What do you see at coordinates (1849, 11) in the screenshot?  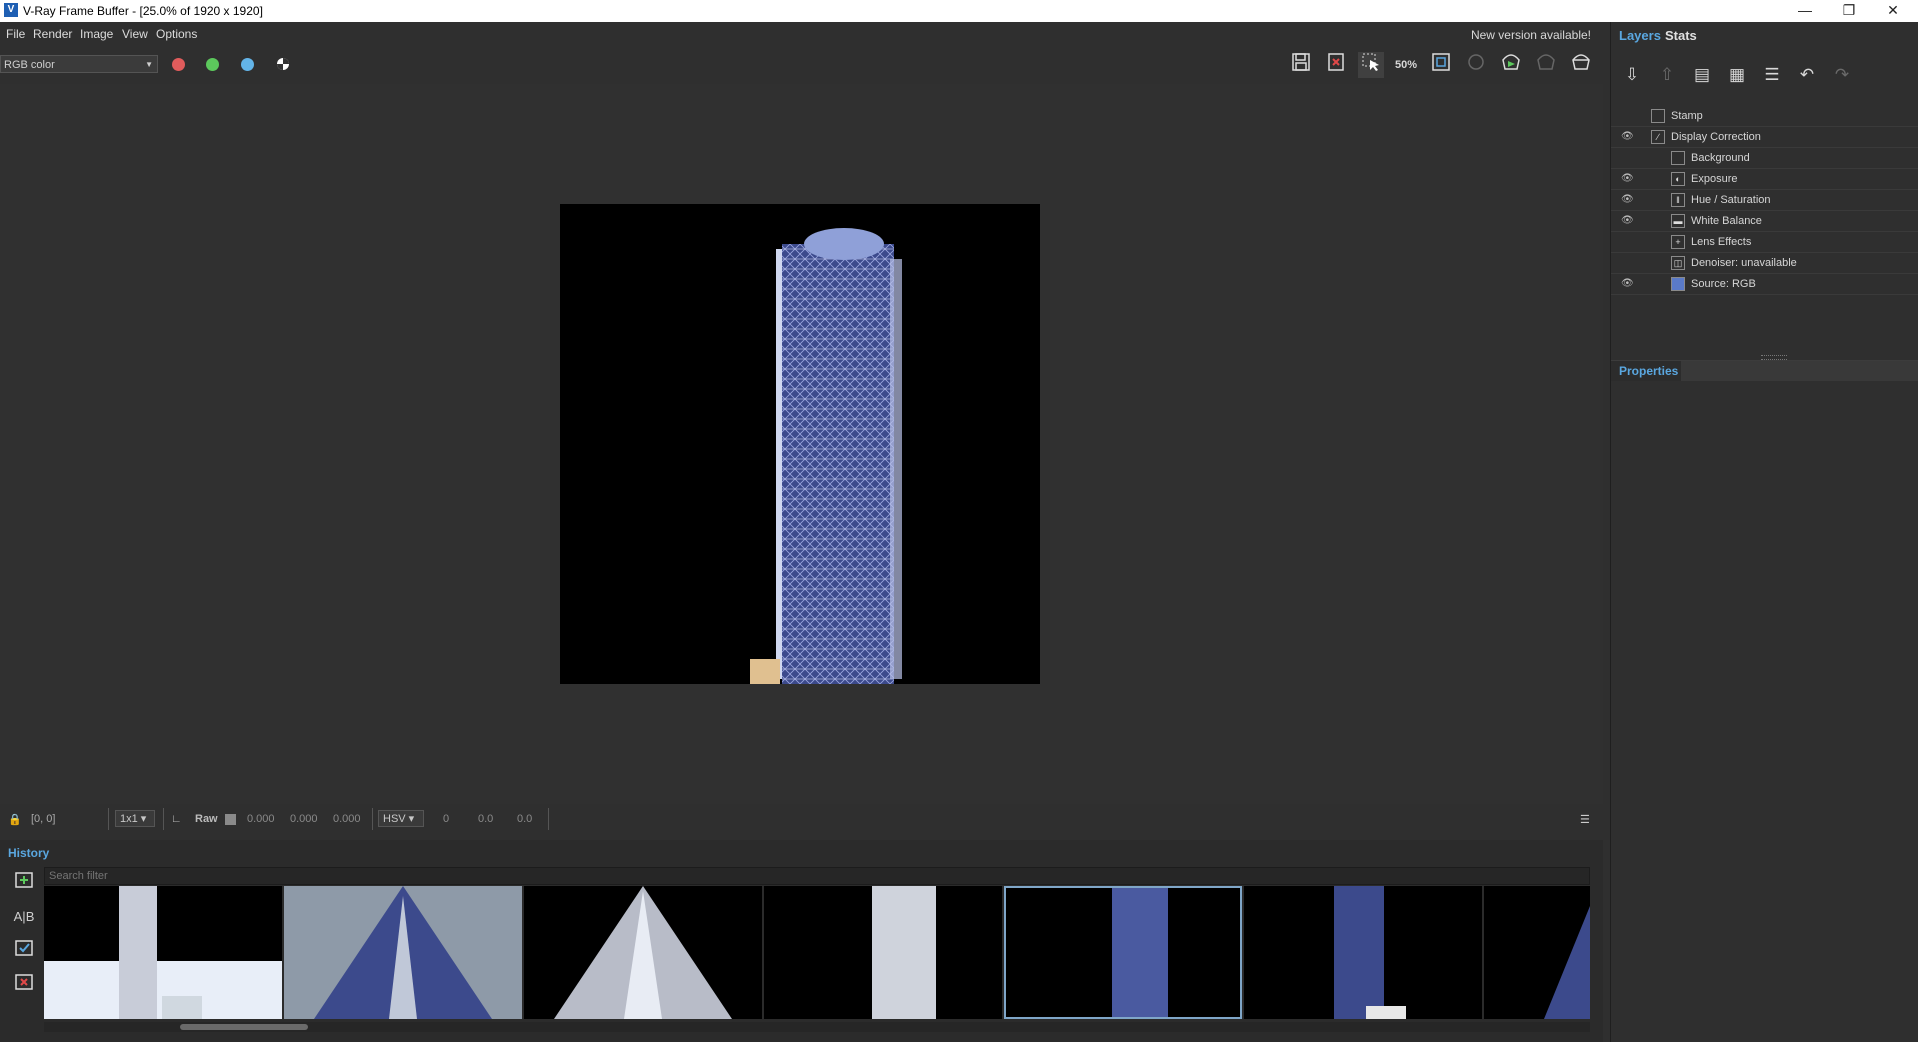 I see `restore-icon: ❐` at bounding box center [1849, 11].